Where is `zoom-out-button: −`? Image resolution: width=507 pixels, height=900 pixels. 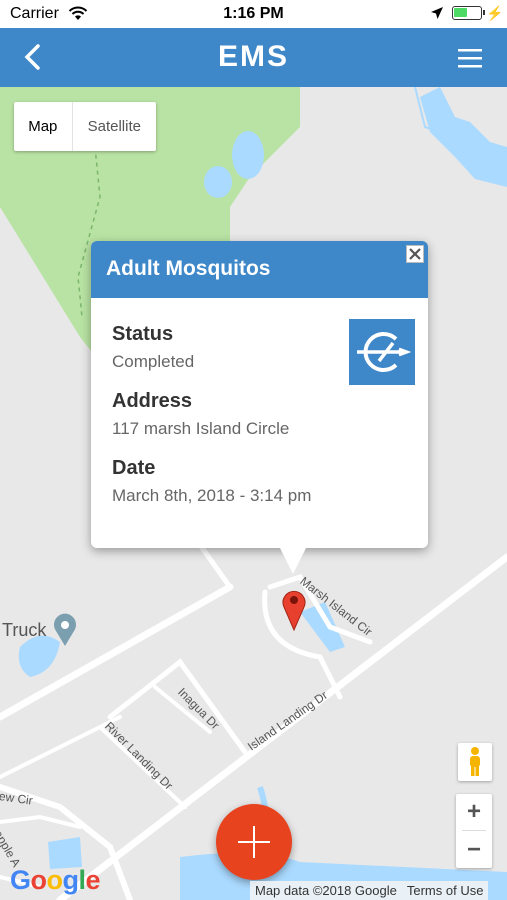
zoom-out-button: − is located at coordinates (474, 850).